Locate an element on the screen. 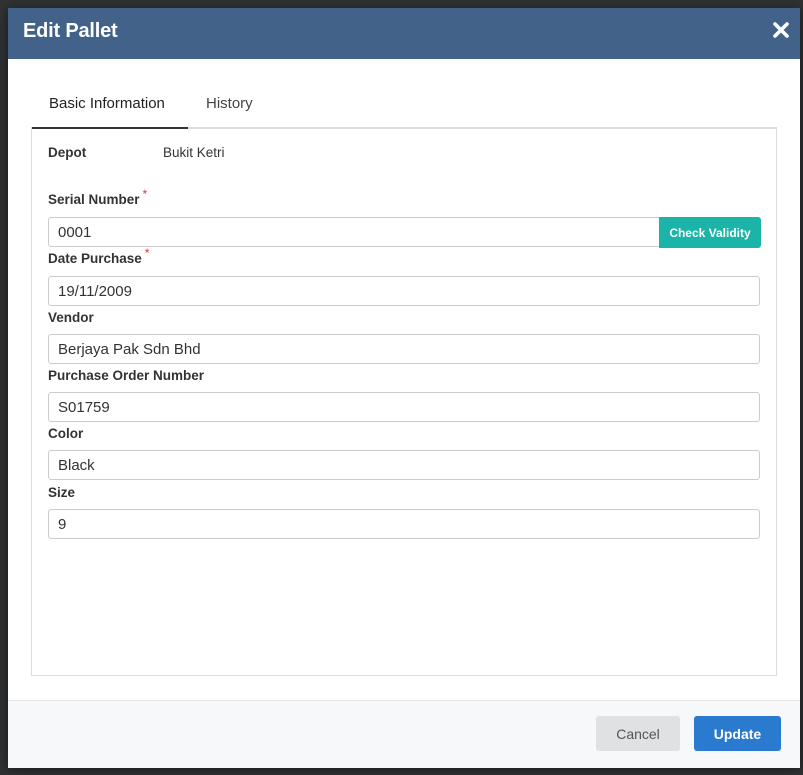  serial-number-label: Serial Number * is located at coordinates (97, 197).